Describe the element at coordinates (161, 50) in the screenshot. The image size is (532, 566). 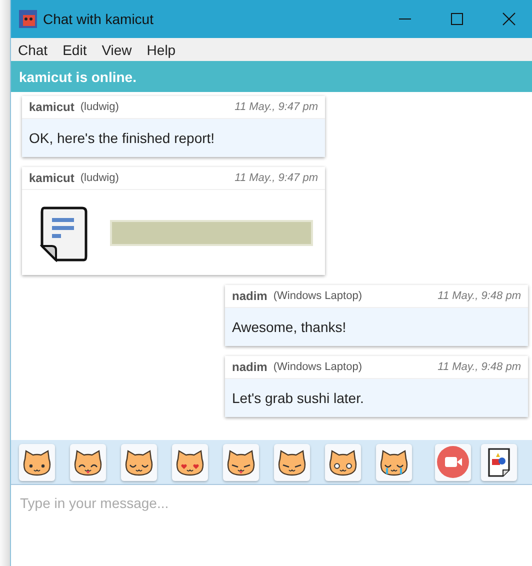
I see `menu-item: Help` at that location.